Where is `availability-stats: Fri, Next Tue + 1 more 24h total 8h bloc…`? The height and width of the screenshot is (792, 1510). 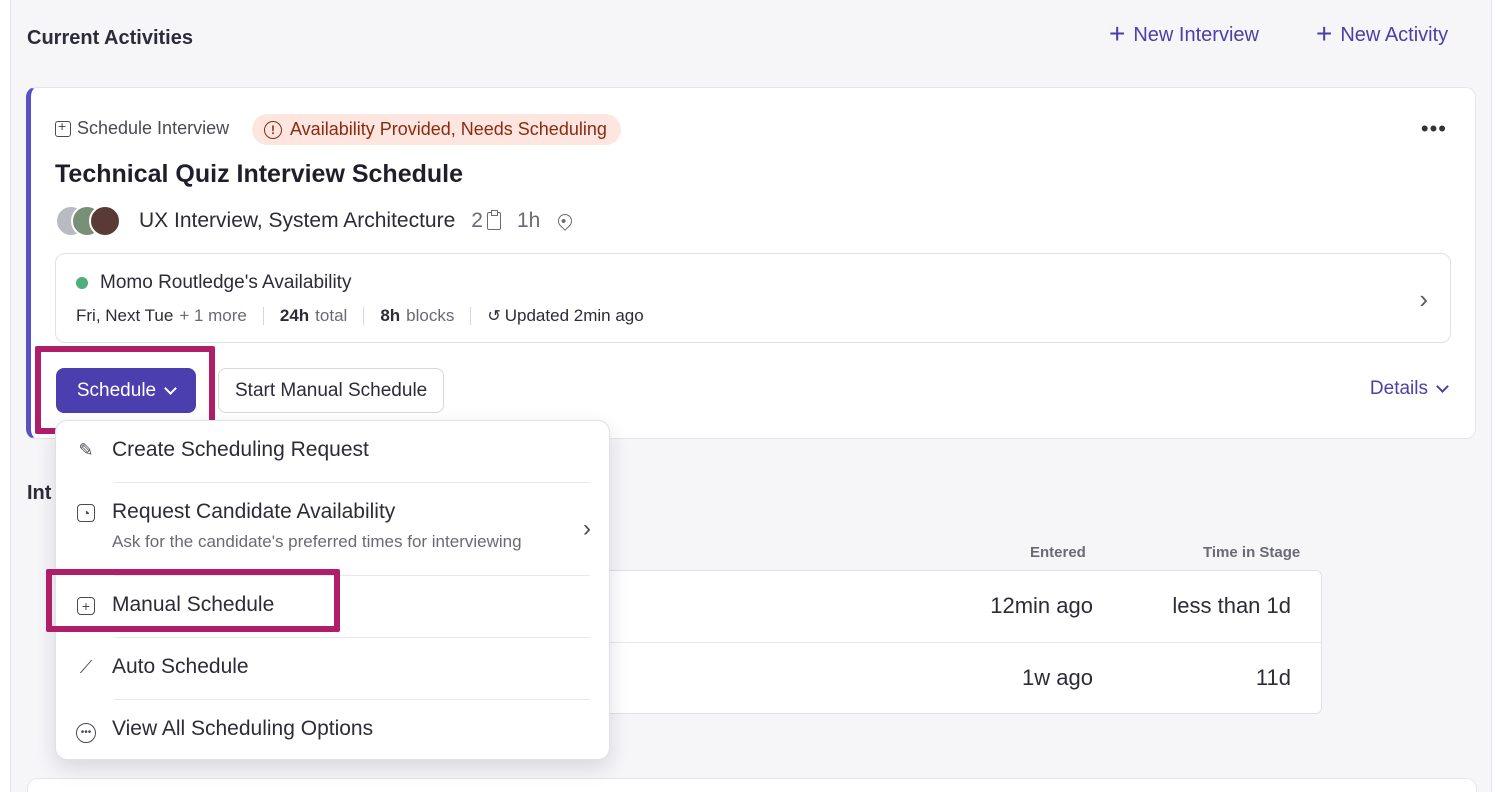 availability-stats: Fri, Next Tue + 1 more 24h total 8h bloc… is located at coordinates (360, 316).